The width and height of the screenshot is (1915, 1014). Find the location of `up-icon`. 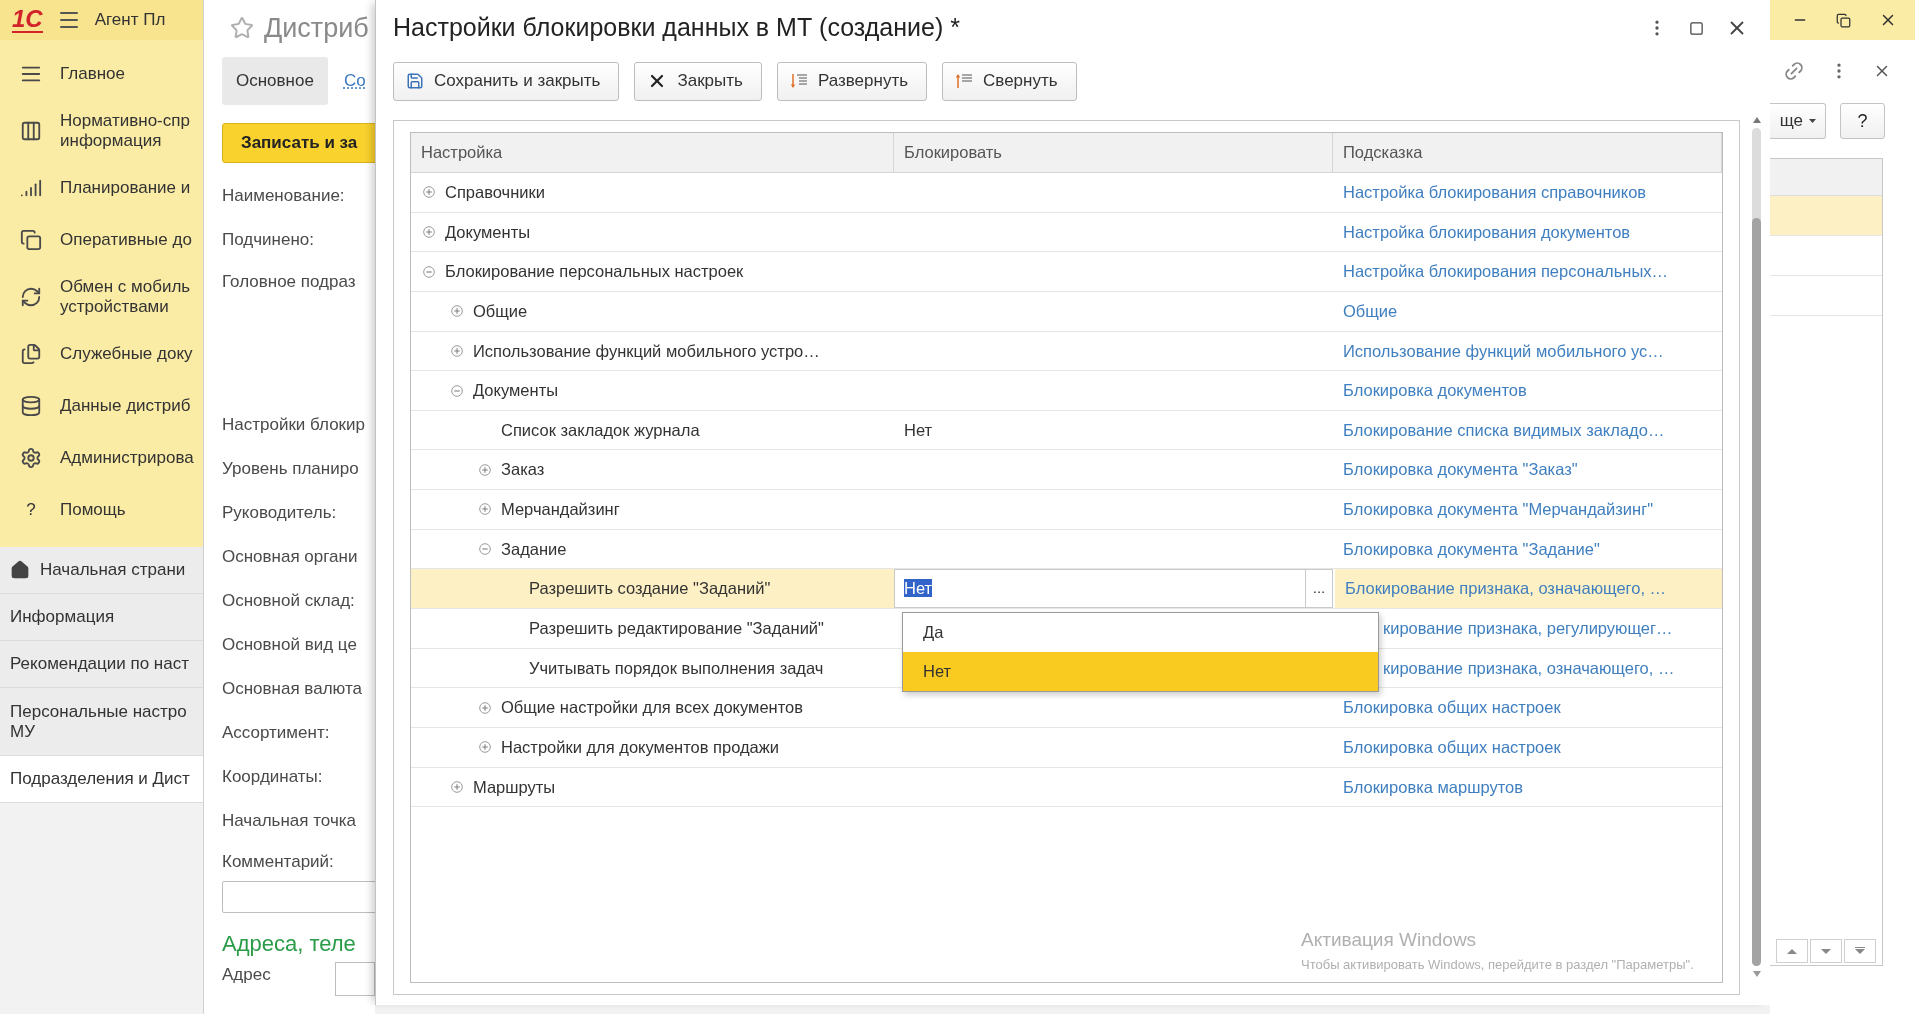

up-icon is located at coordinates (1792, 951).